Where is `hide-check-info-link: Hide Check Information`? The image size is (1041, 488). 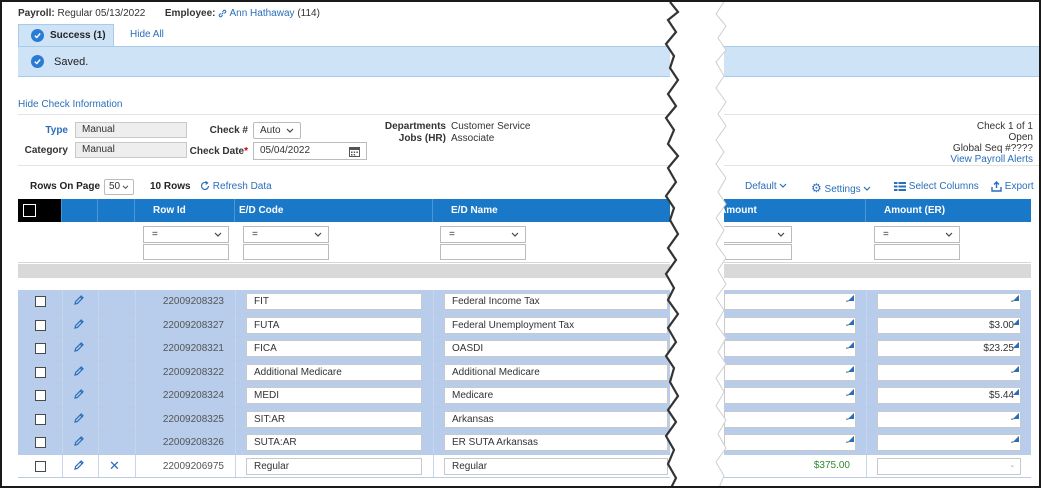 hide-check-info-link: Hide Check Information is located at coordinates (70, 104).